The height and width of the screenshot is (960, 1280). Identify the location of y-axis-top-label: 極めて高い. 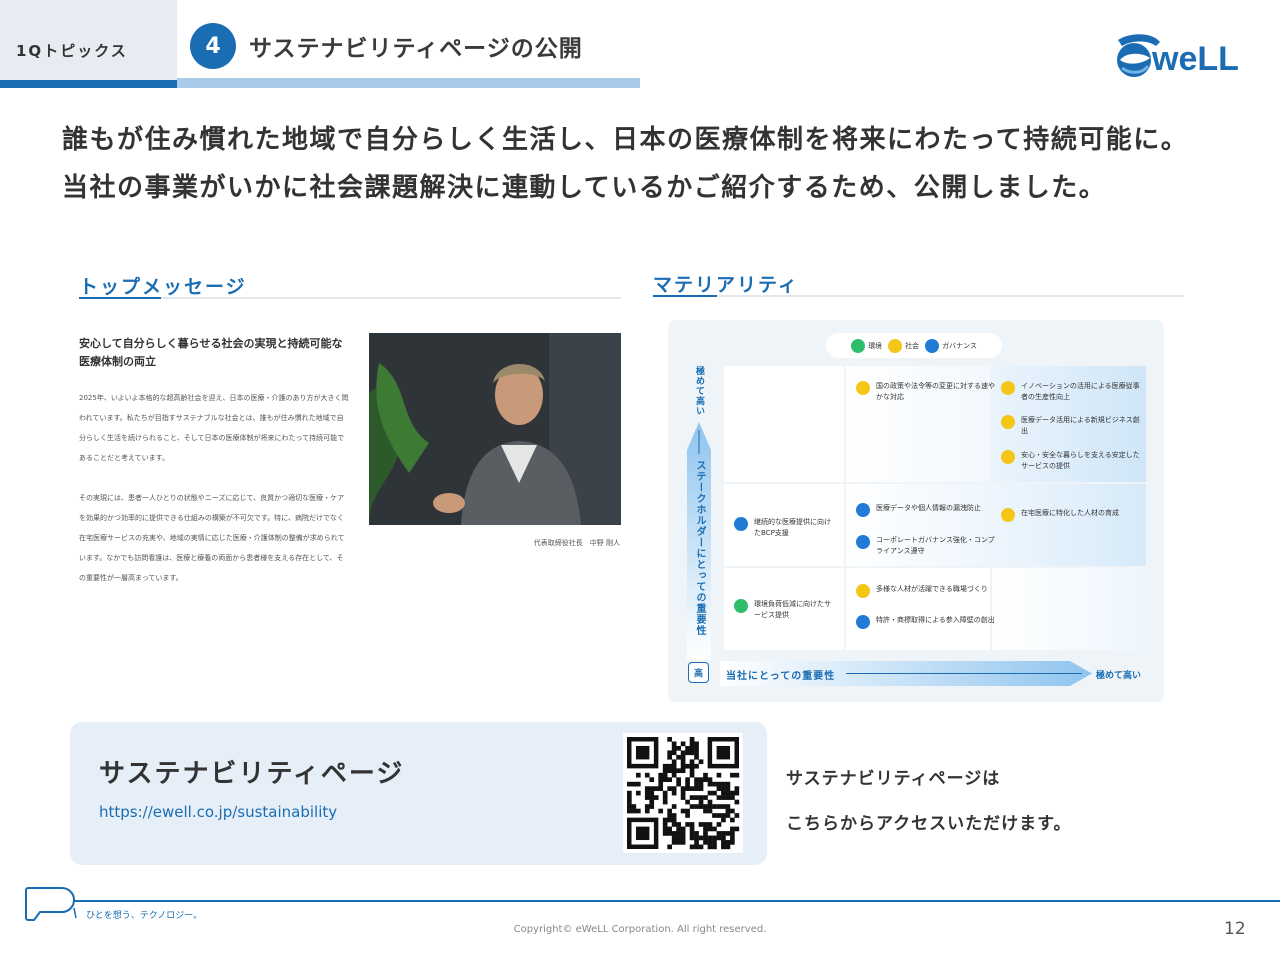
(699, 391).